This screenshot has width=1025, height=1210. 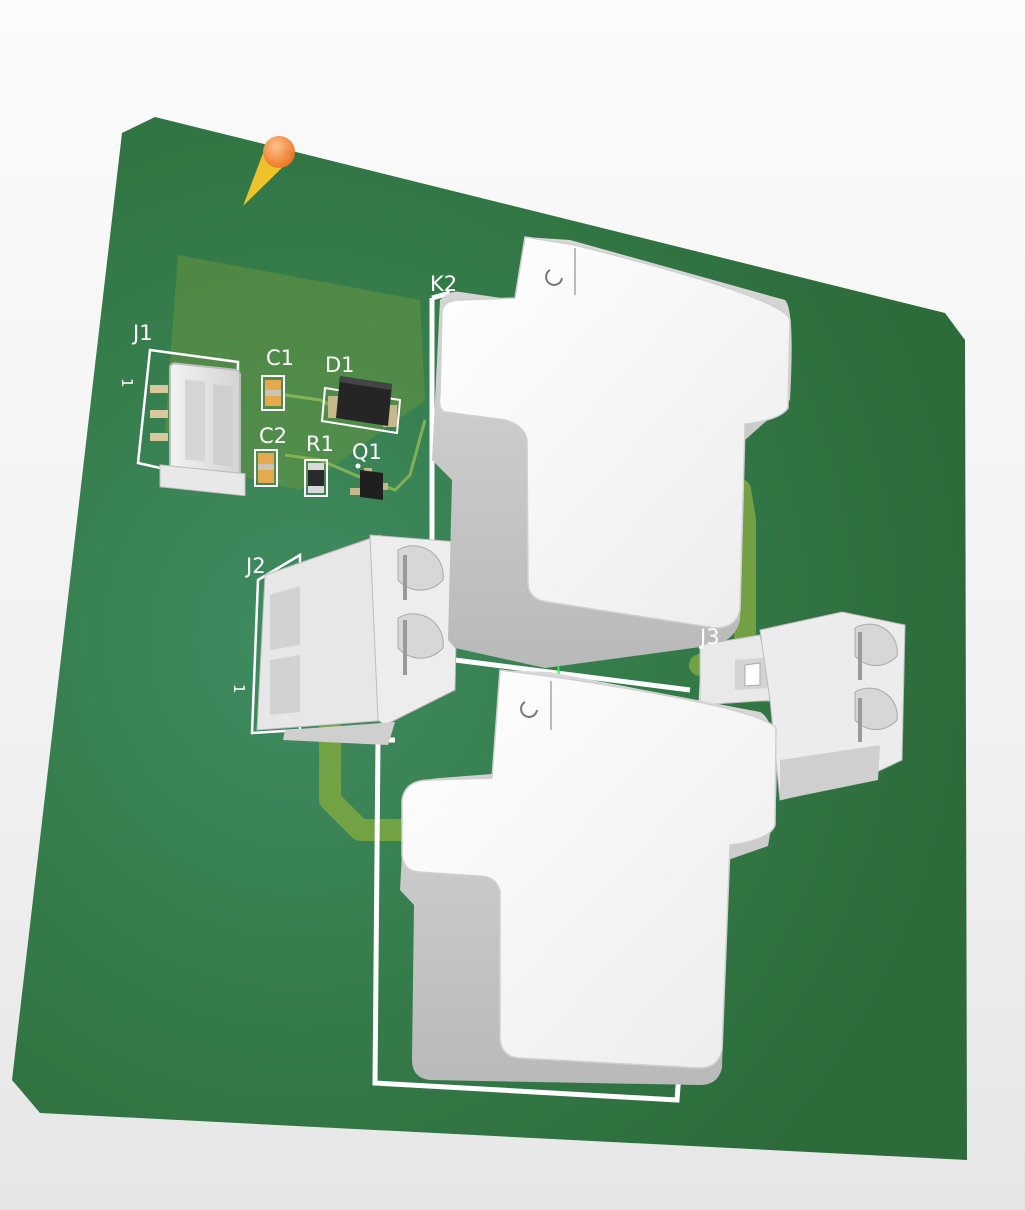 What do you see at coordinates (612, 452) in the screenshot?
I see `k2-relay` at bounding box center [612, 452].